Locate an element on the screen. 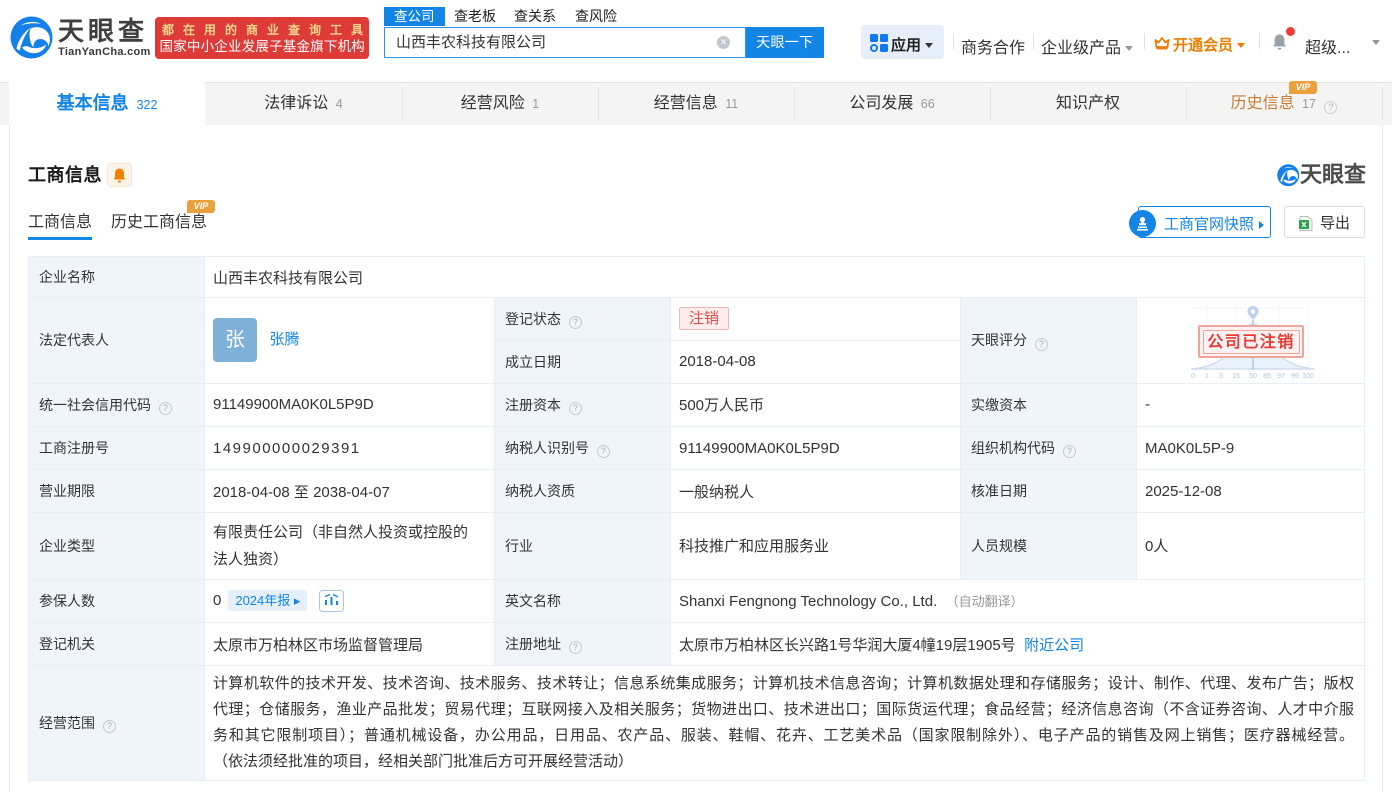 The height and width of the screenshot is (792, 1392). svg-text: 1 is located at coordinates (1207, 376).